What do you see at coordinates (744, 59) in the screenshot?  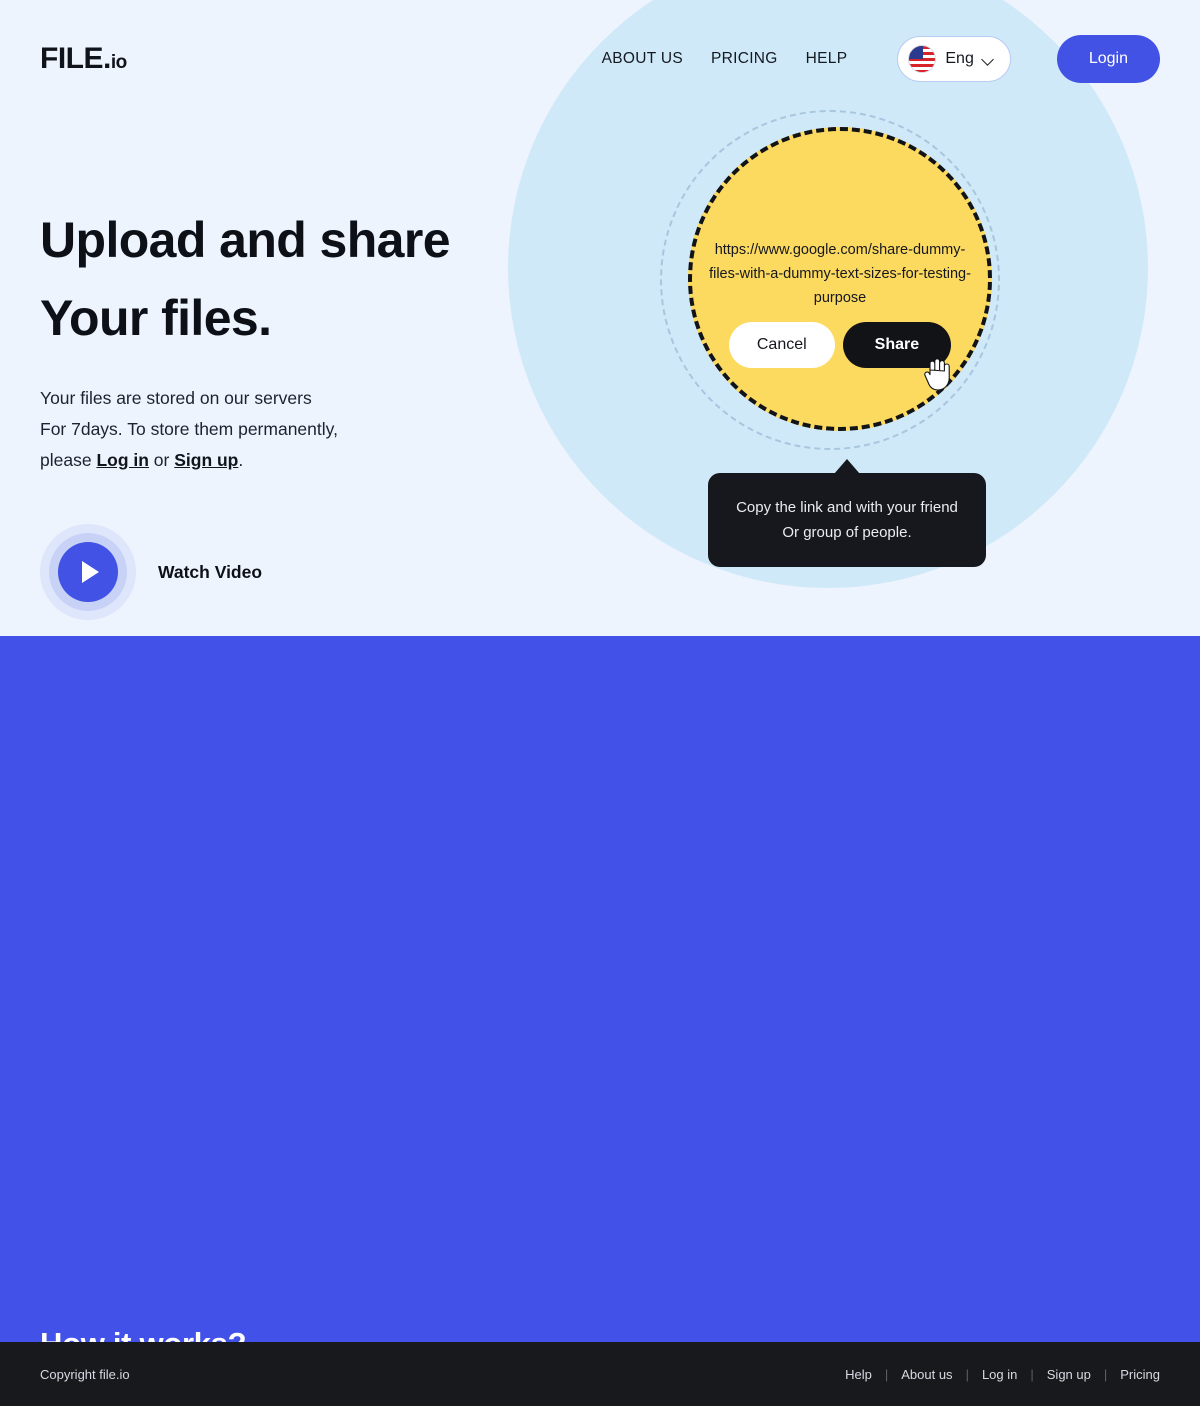 I see `nav-item-pricing: PRICING` at bounding box center [744, 59].